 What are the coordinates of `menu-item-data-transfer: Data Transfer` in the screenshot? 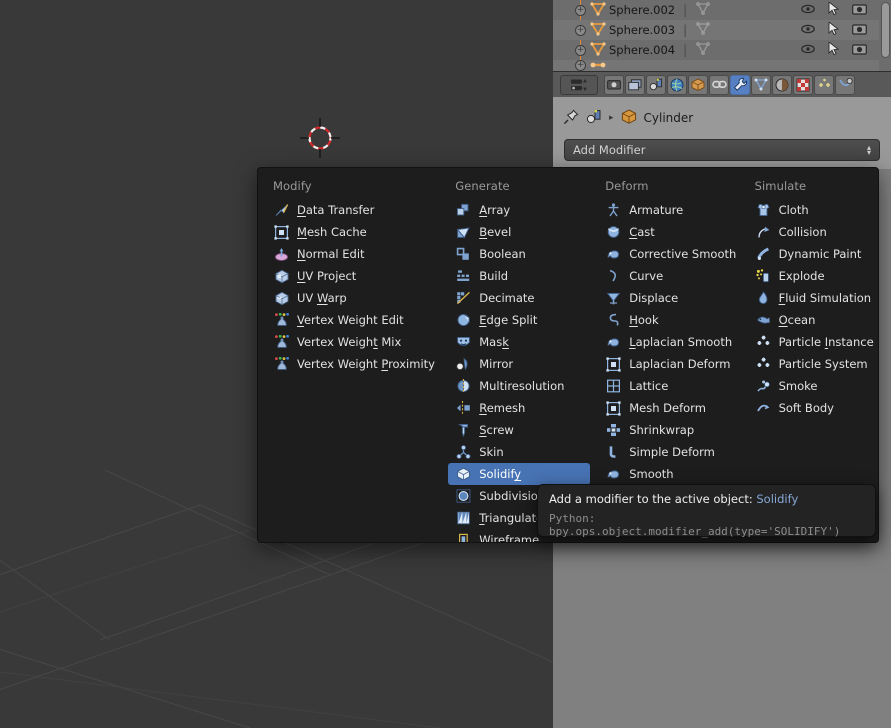 It's located at (353, 210).